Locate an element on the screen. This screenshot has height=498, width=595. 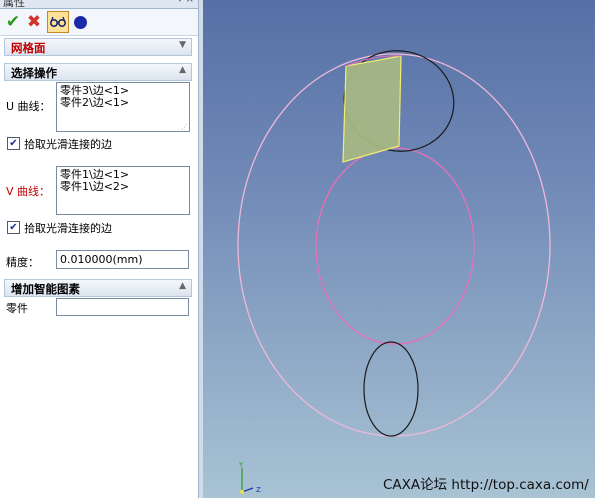
mesh-section-title: 网格面 is located at coordinates (28, 48).